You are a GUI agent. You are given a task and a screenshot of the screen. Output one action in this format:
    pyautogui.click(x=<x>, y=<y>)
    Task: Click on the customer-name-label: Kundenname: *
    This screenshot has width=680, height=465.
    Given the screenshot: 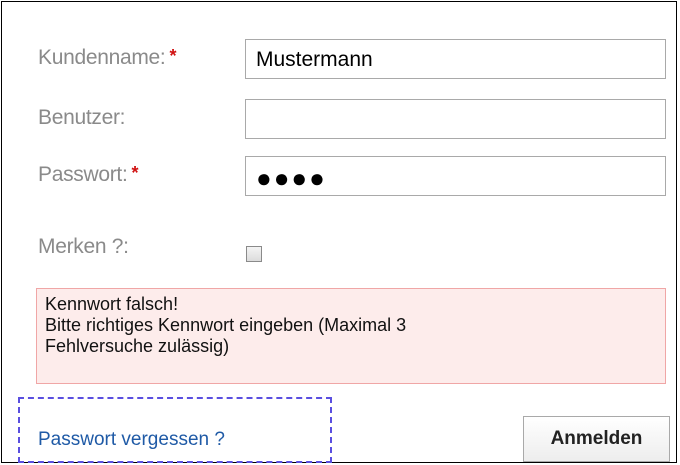 What is the action you would take?
    pyautogui.click(x=107, y=58)
    